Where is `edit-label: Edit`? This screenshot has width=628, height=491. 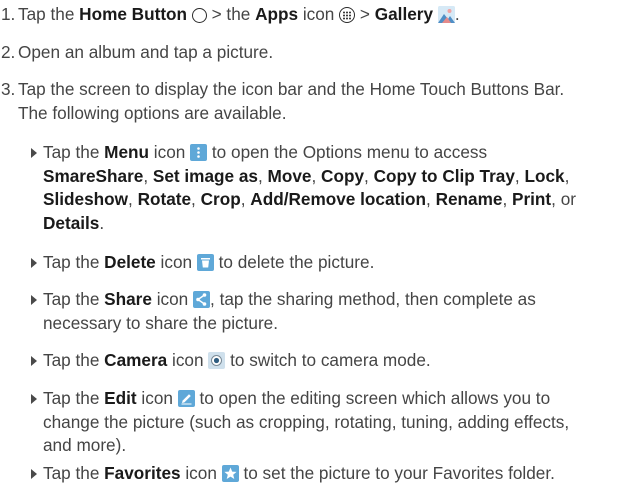 edit-label: Edit is located at coordinates (120, 398).